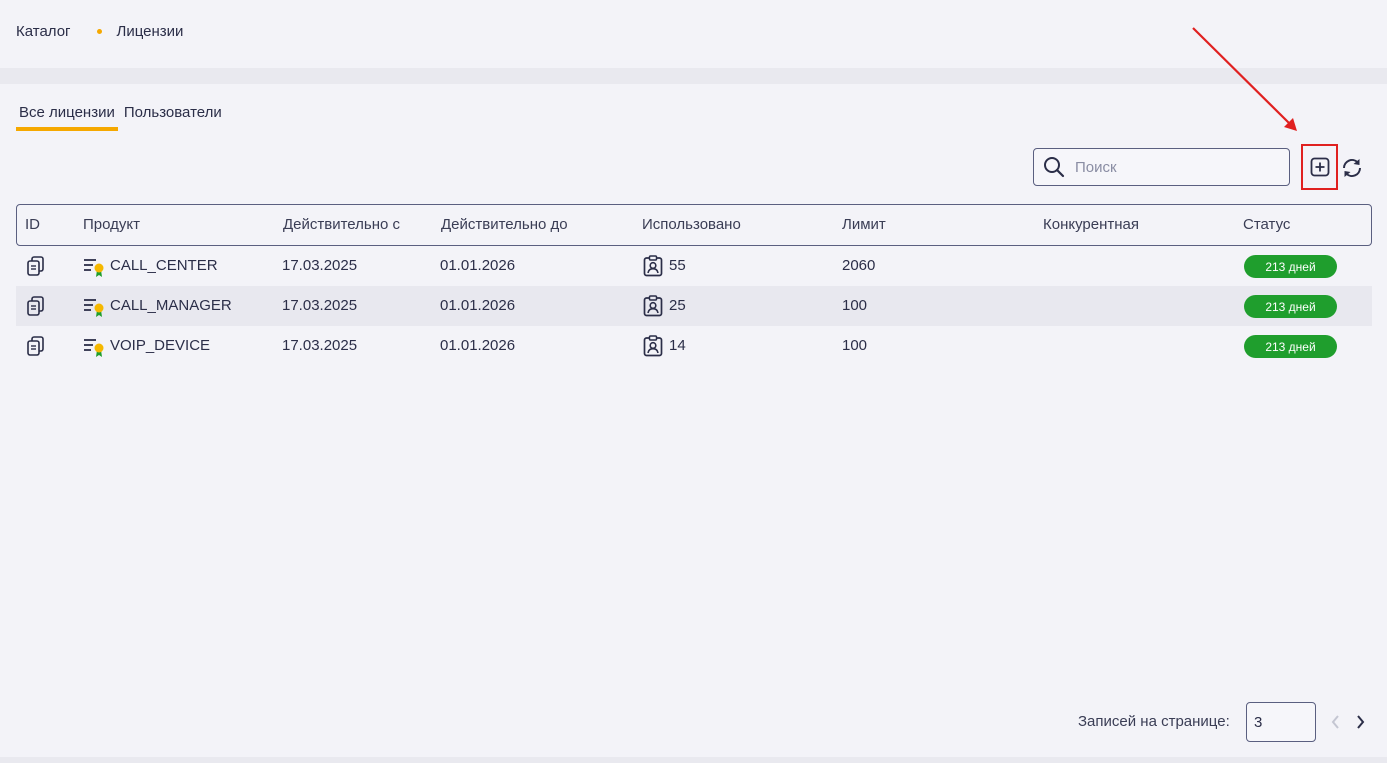  I want to click on prev-page-icon, so click(1336, 722).